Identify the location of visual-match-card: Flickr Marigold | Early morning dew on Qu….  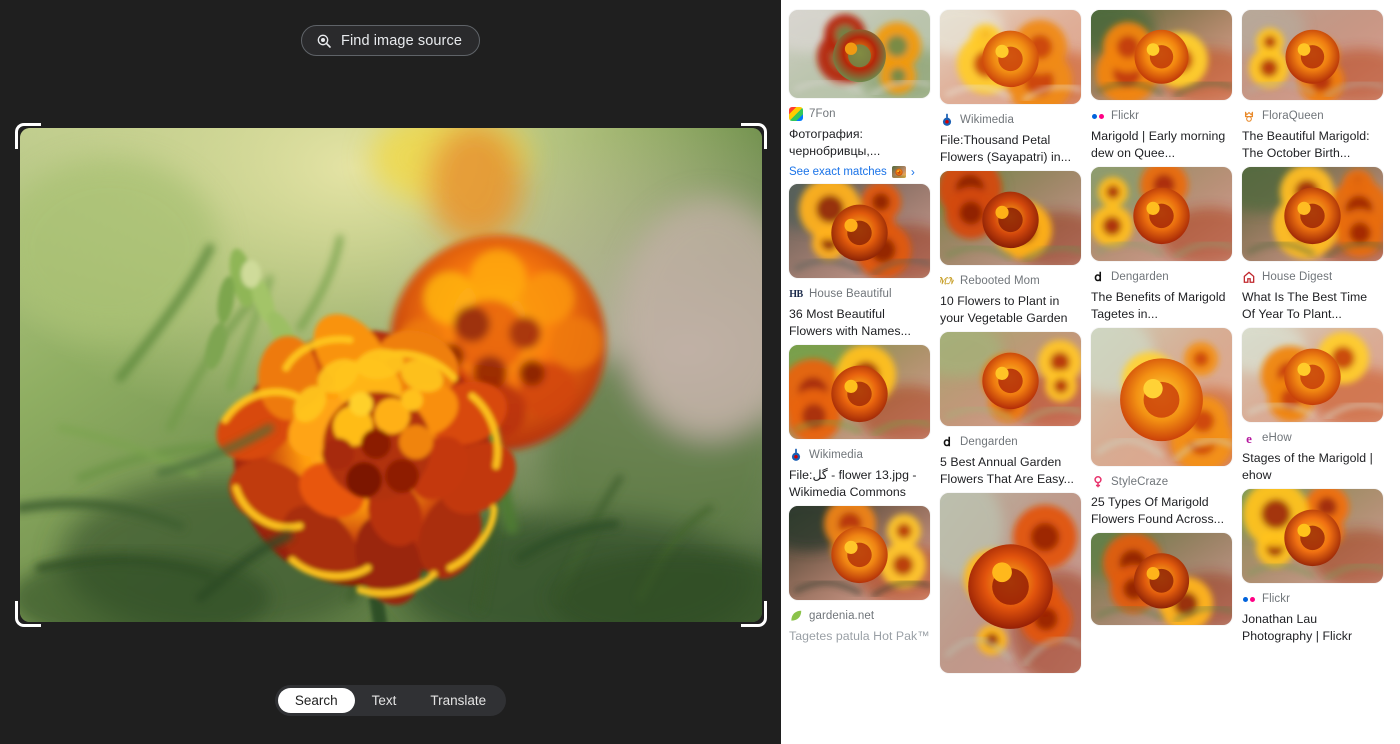
(1161, 85).